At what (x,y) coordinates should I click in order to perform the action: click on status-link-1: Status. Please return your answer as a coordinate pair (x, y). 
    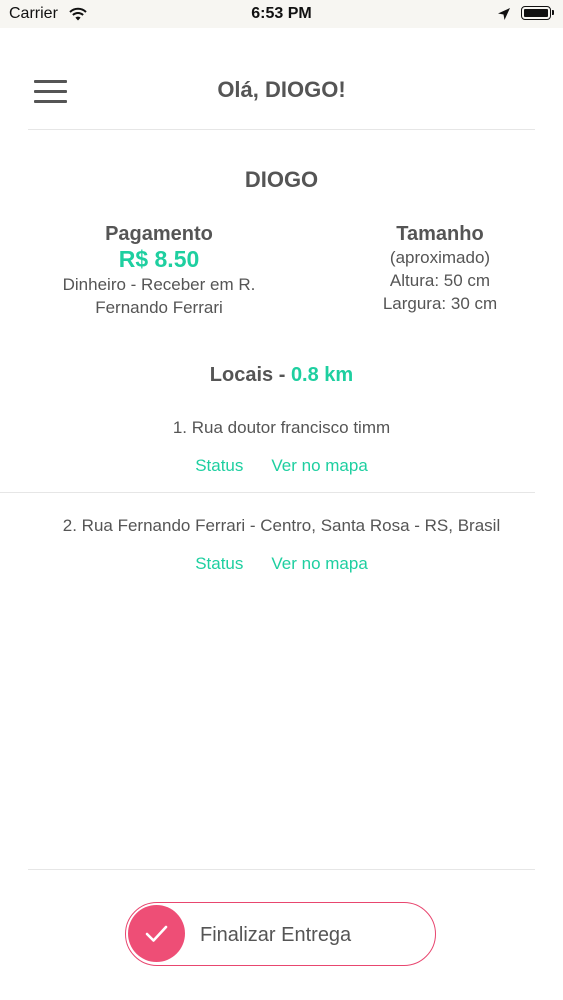
    Looking at the image, I should click on (219, 465).